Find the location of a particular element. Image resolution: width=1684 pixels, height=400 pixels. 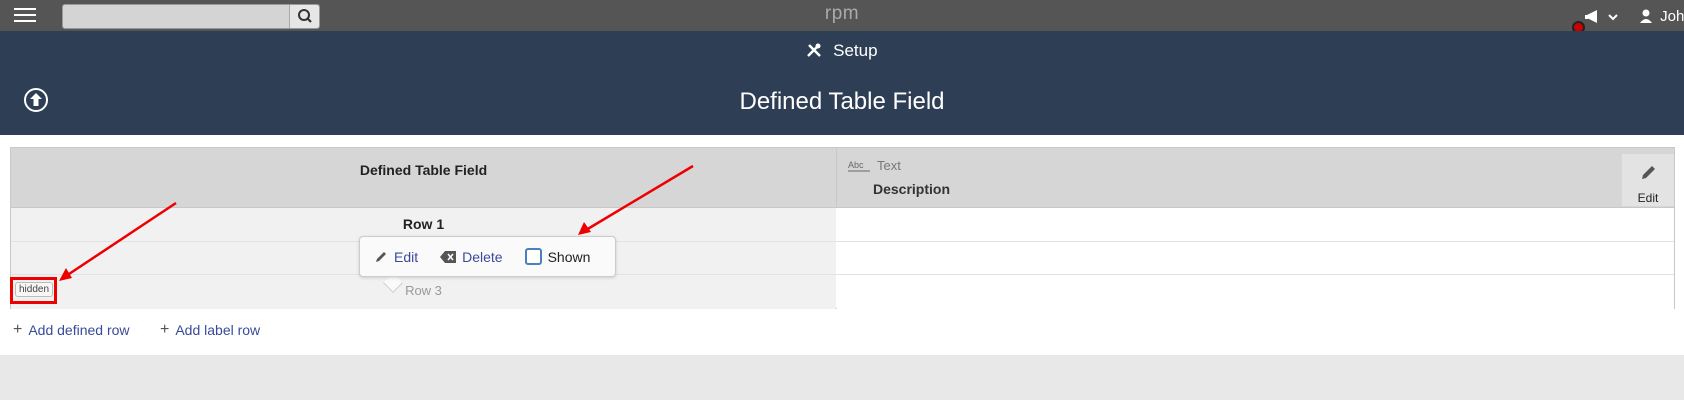

field-type-label: Text is located at coordinates (889, 165).